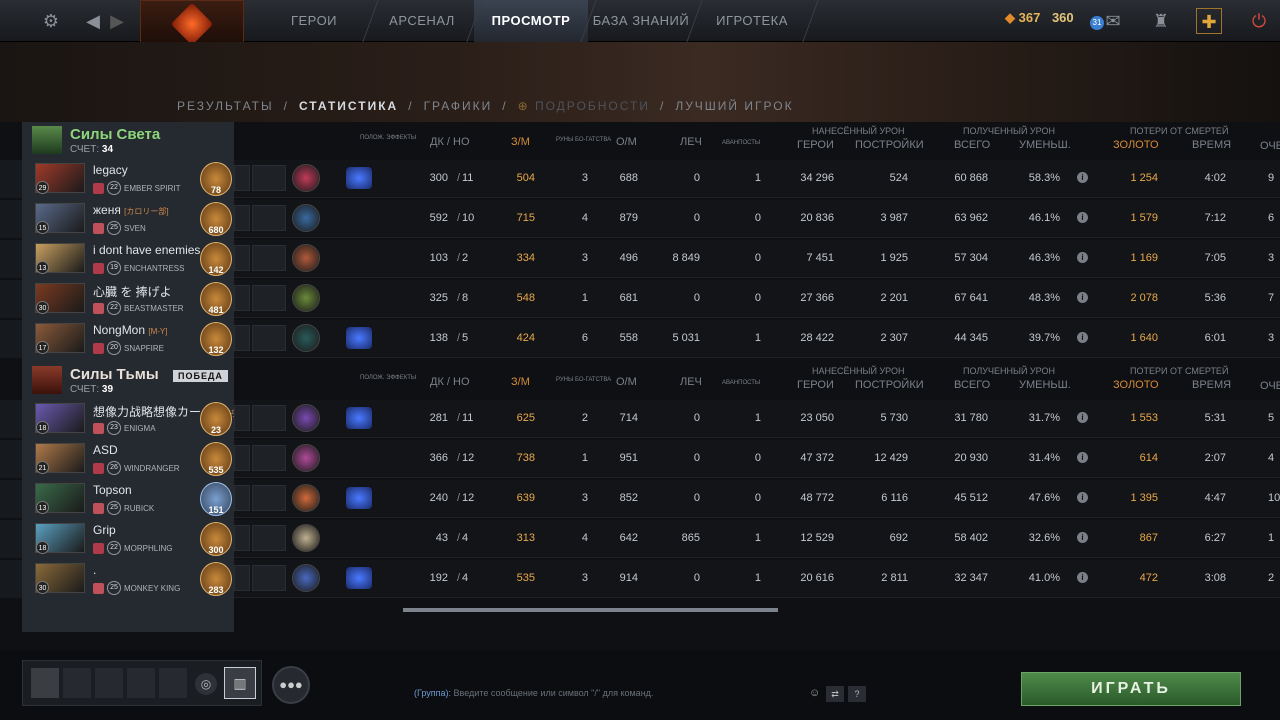  What do you see at coordinates (1161, 21) in the screenshot?
I see `inventory-icon: ♜` at bounding box center [1161, 21].